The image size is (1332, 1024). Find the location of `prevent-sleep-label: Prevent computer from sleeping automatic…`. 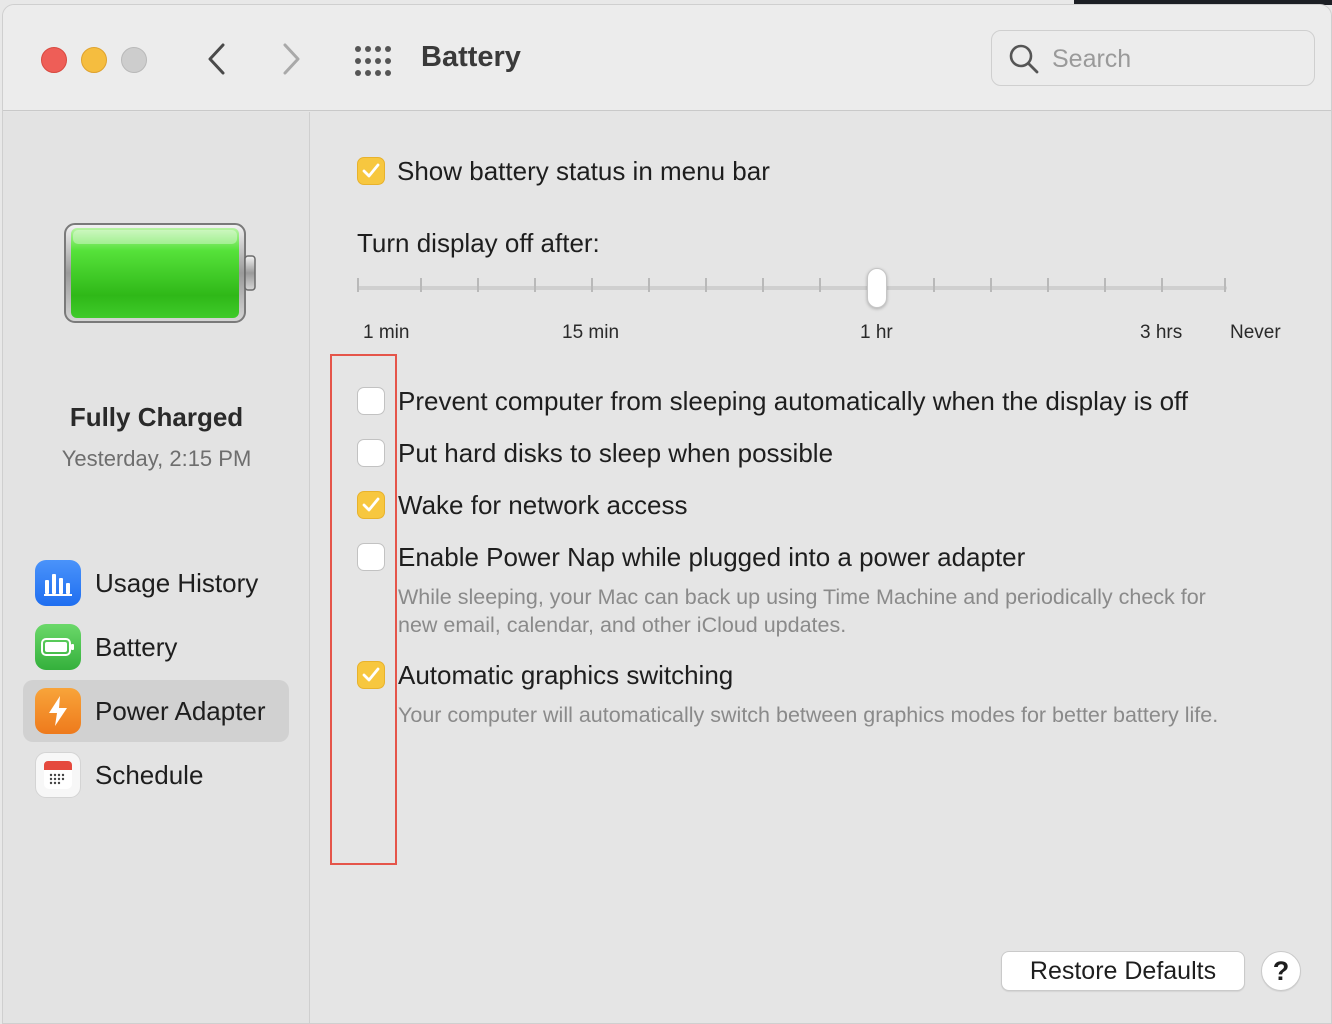

prevent-sleep-label: Prevent computer from sleeping automatic… is located at coordinates (793, 401).